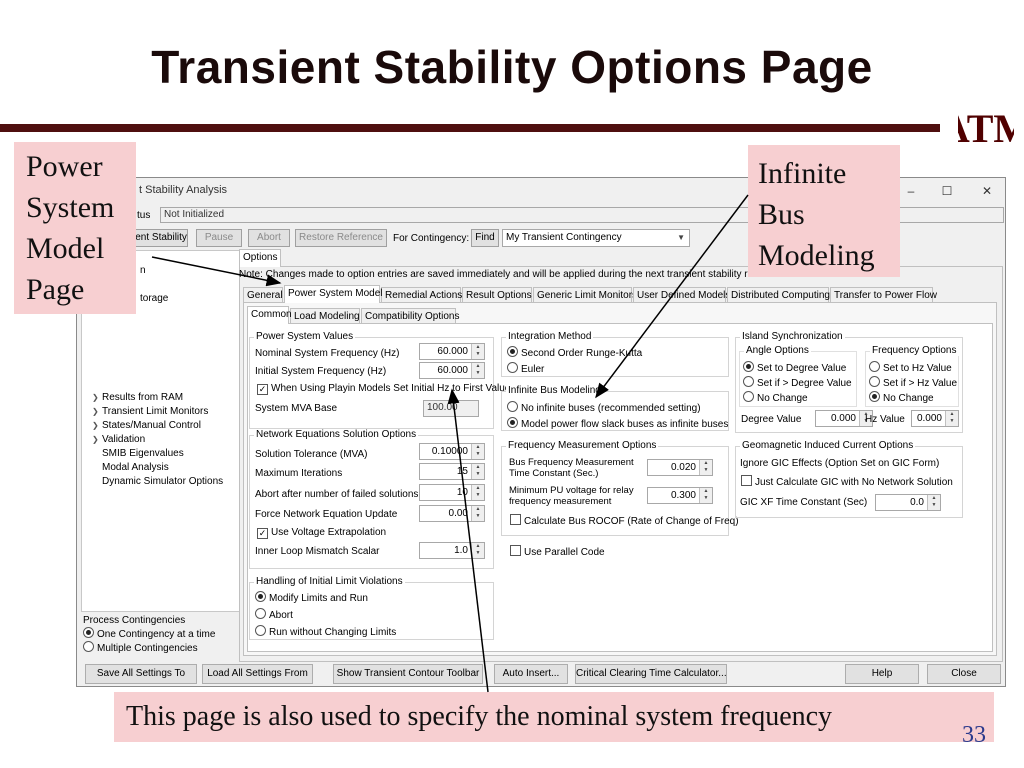 The height and width of the screenshot is (768, 1024). I want to click on radio-label: No Change, so click(908, 398).